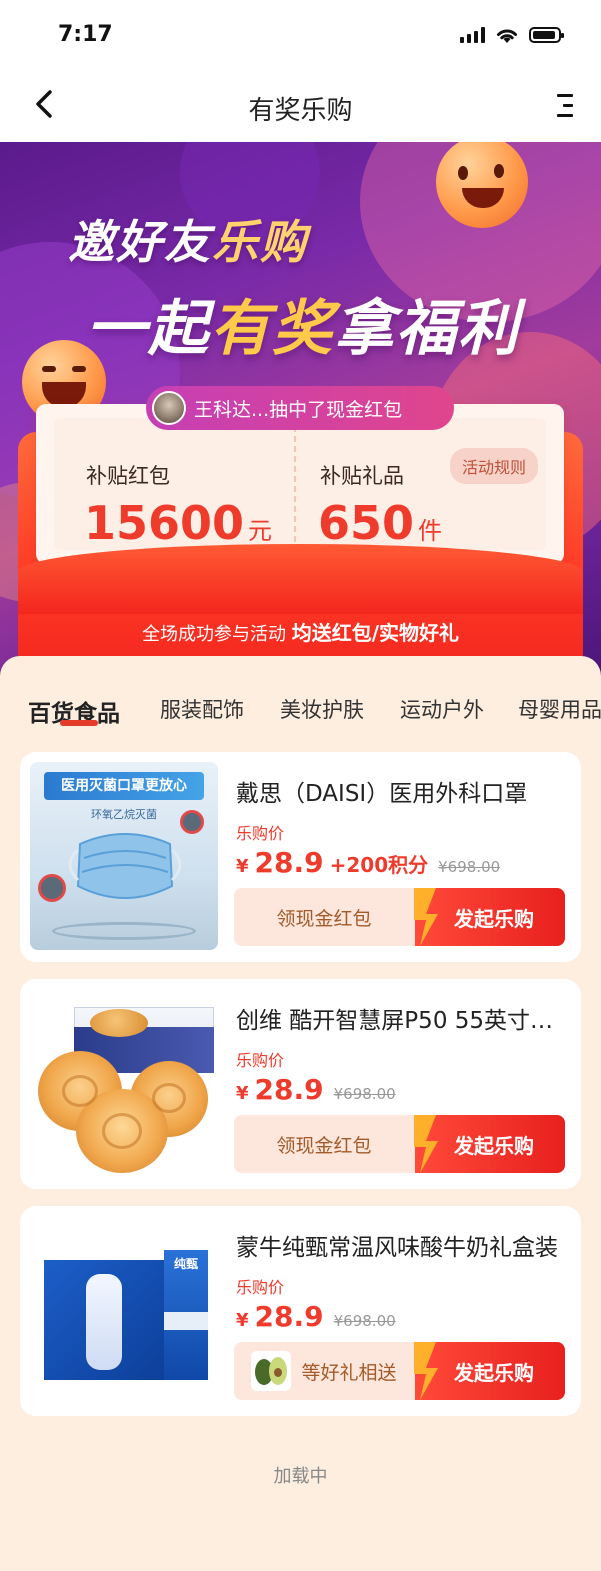  Describe the element at coordinates (124, 786) in the screenshot. I see `thumb-caption: 医用灭菌口罩更放心` at that location.